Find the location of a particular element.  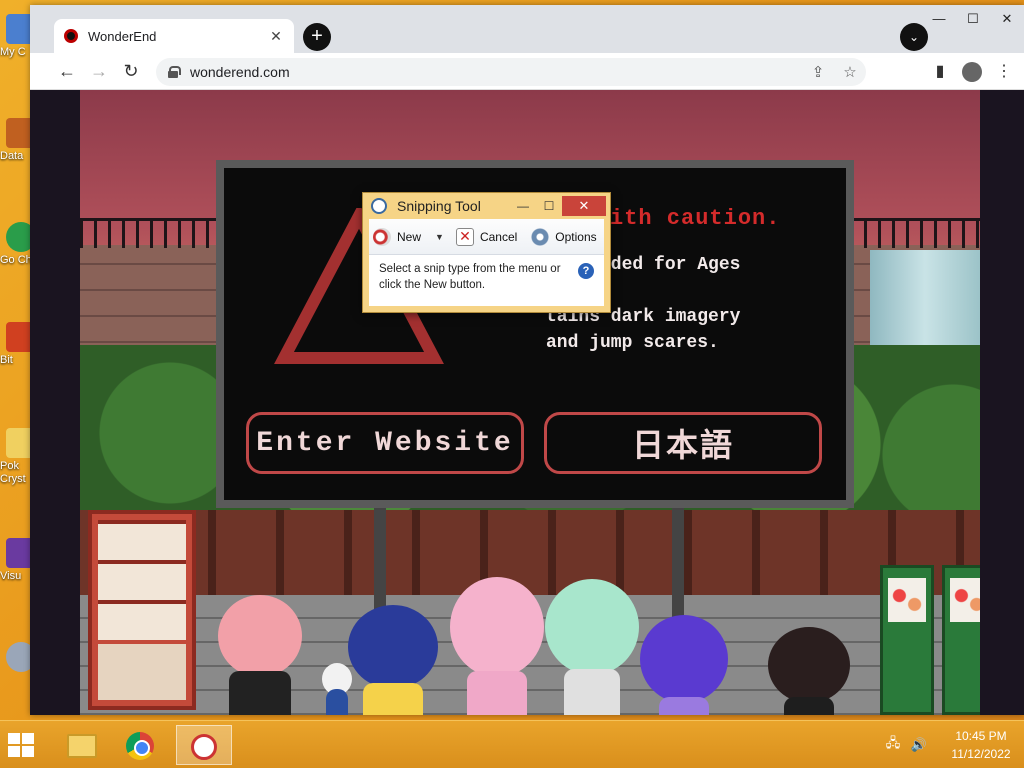

toolbar-right: ▮ ⋮ is located at coordinates (972, 72).